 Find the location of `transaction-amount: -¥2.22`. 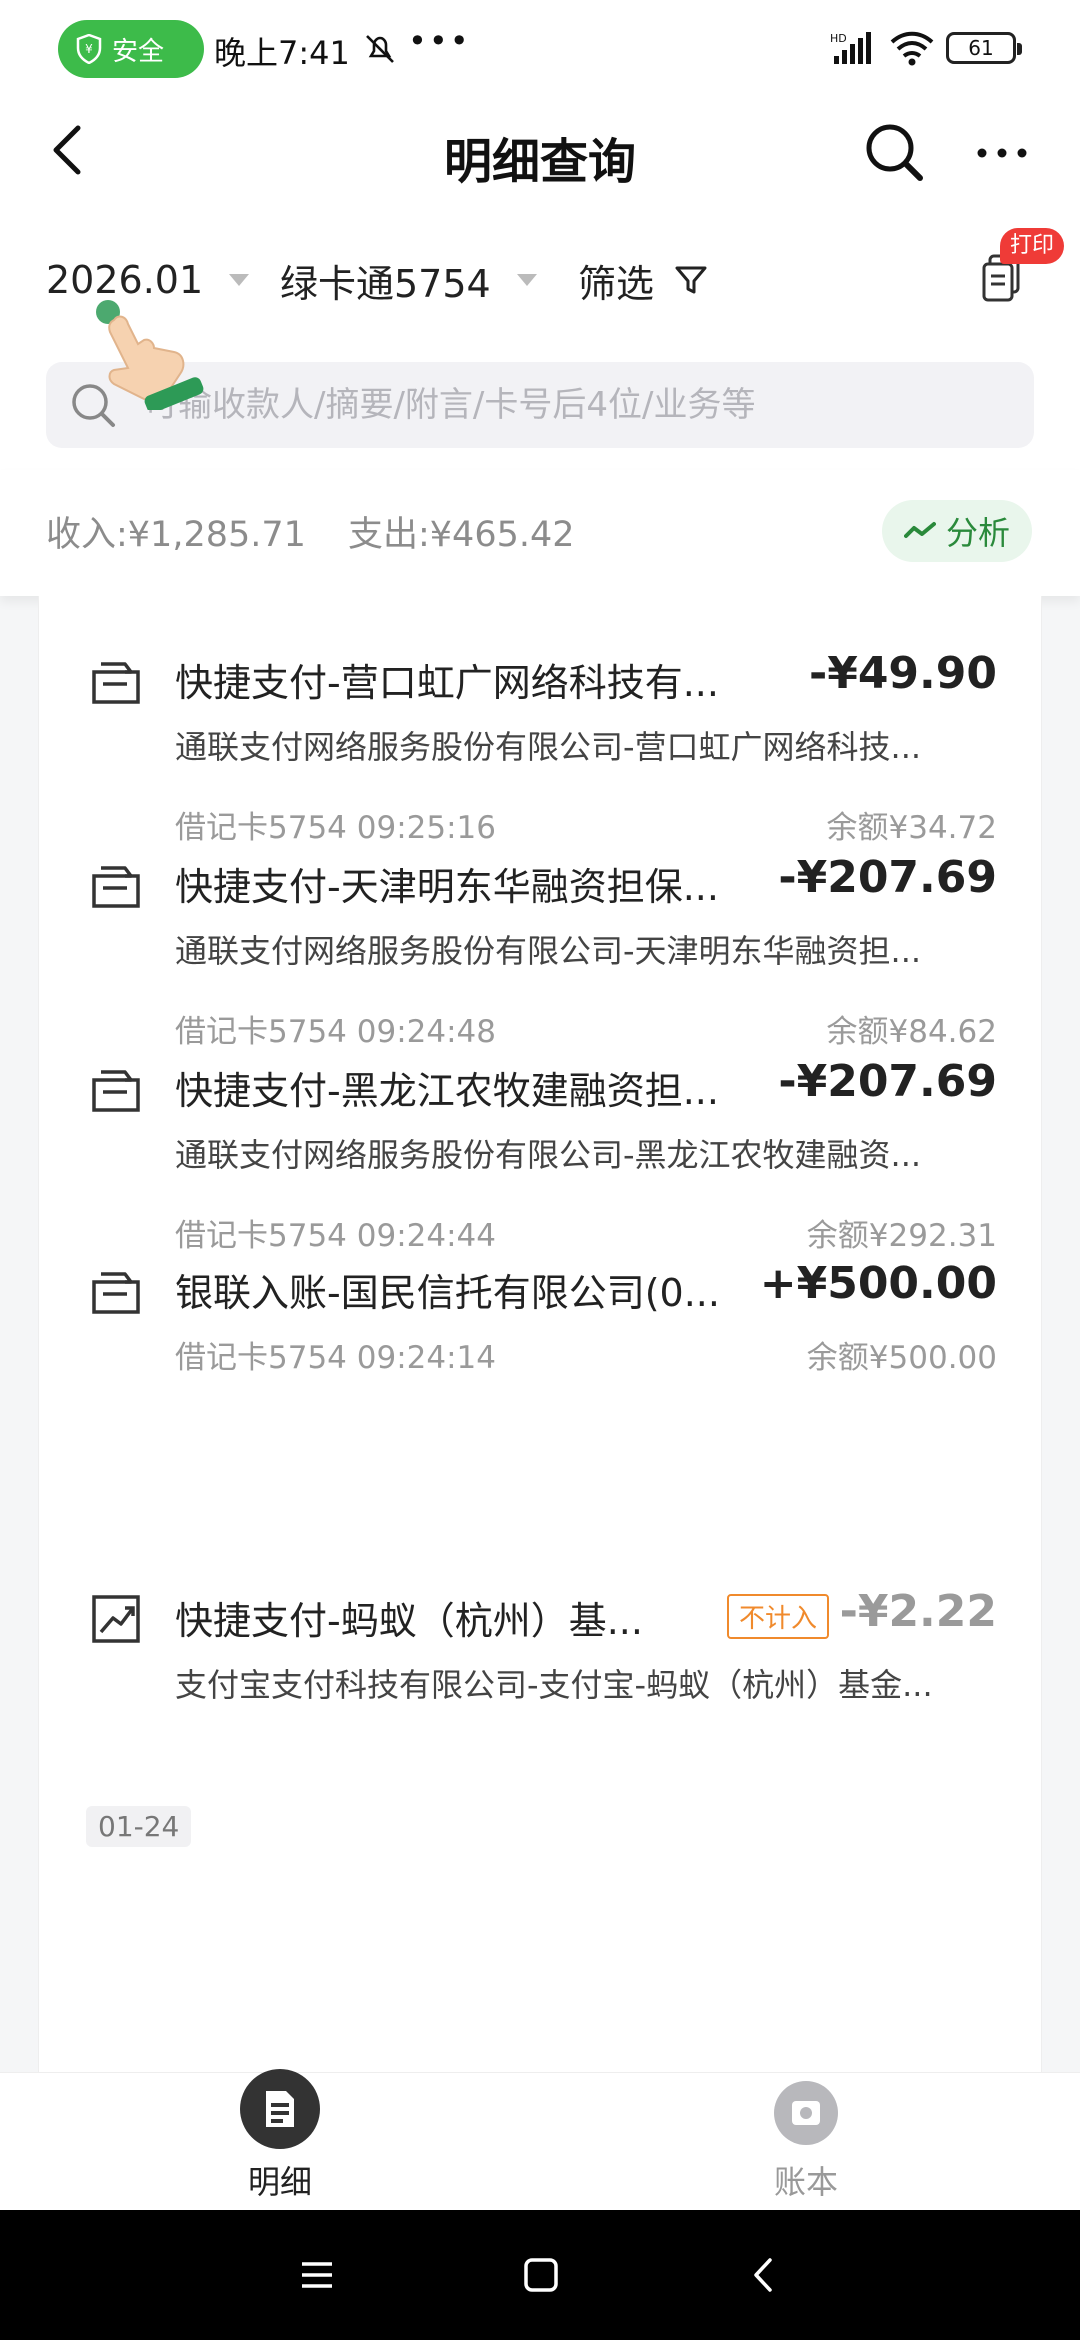

transaction-amount: -¥2.22 is located at coordinates (918, 1611).